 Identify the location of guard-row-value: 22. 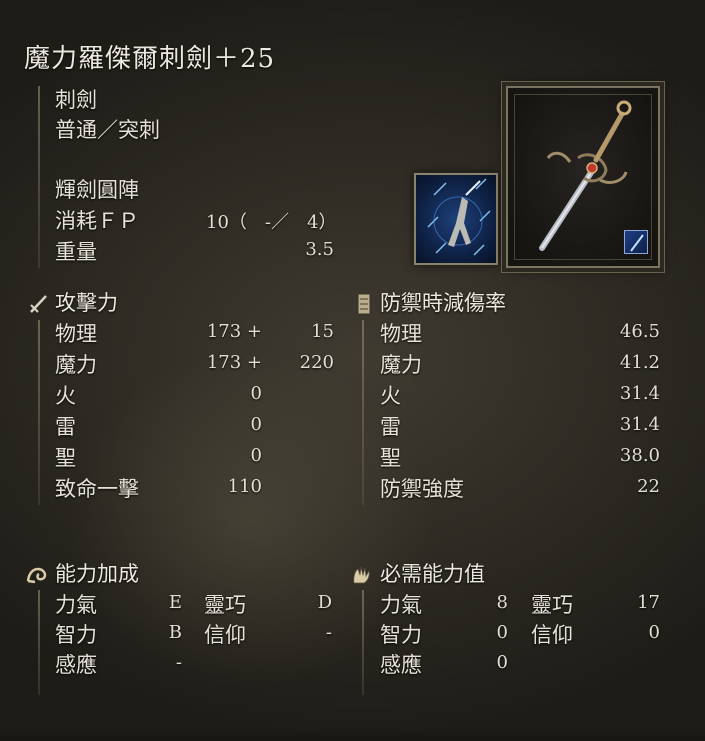
(648, 486).